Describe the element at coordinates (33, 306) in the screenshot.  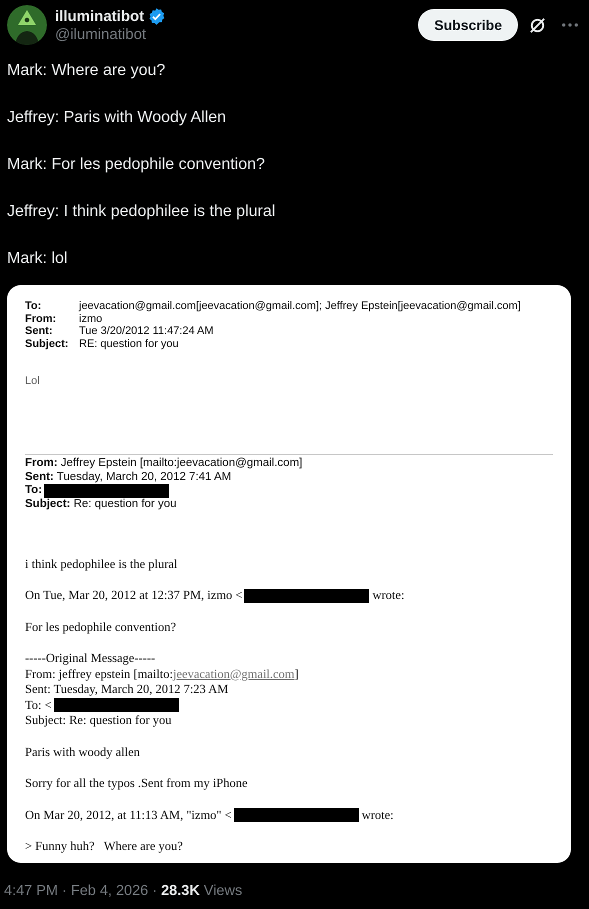
I see `field-label: To:` at that location.